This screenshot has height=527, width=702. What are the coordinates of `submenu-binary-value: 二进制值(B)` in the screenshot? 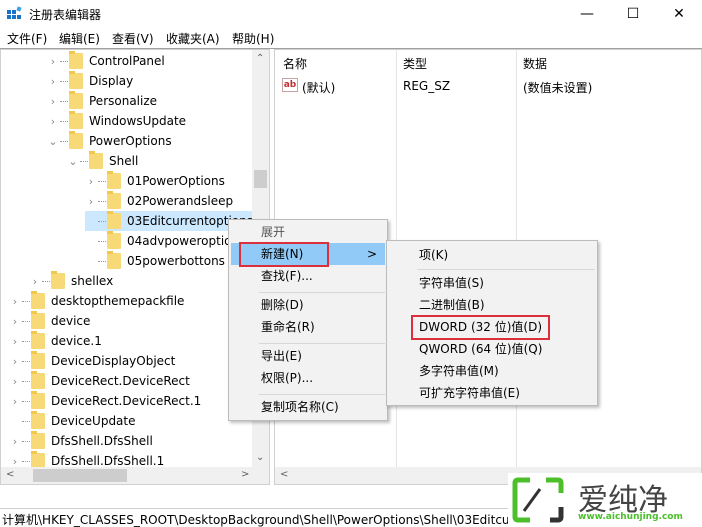 It's located at (492, 305).